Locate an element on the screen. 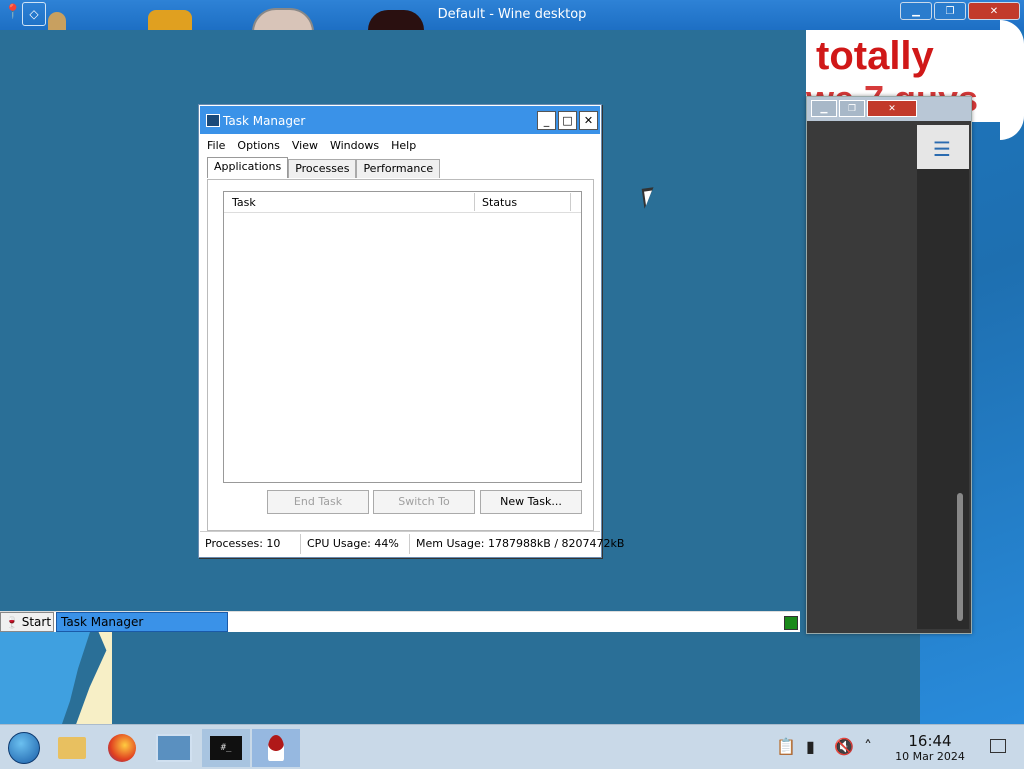 This screenshot has width=1024, height=769. sticker-text-line1: totally is located at coordinates (875, 56).